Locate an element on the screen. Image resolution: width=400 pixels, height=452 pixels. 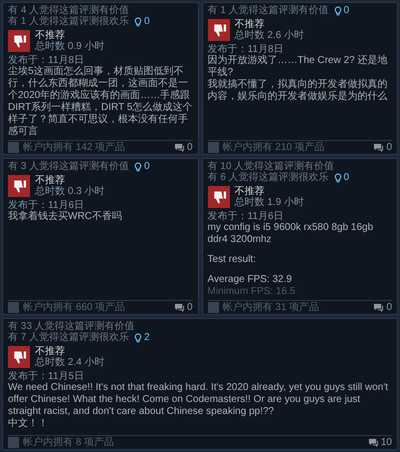
products-owned: 帐户内拥有 660 项产品 is located at coordinates (74, 307).